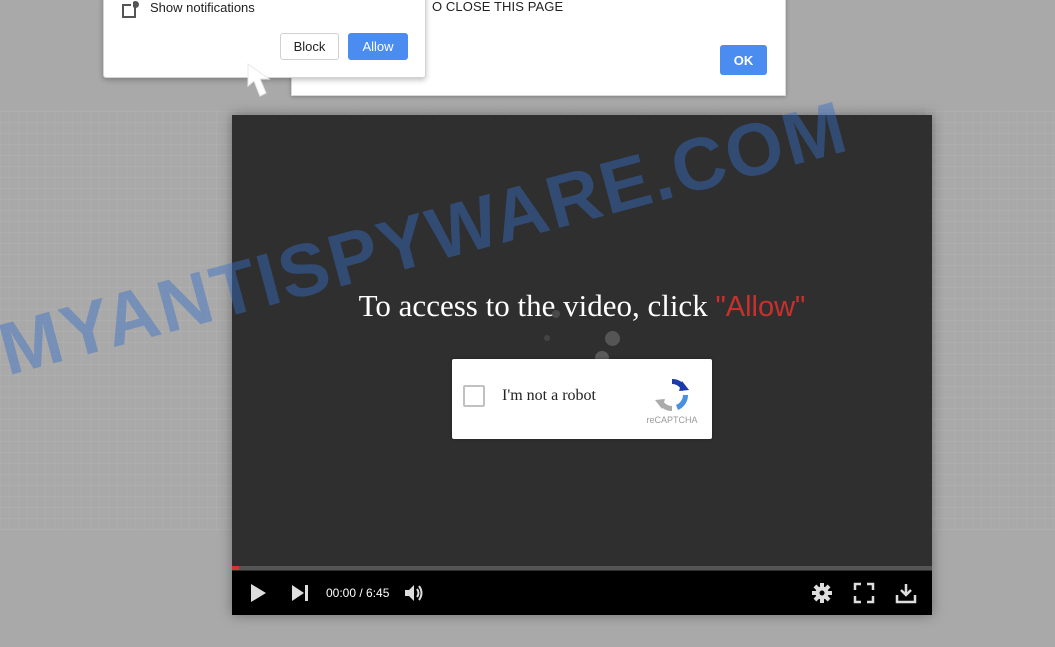 This screenshot has height=647, width=1055. What do you see at coordinates (300, 593) in the screenshot?
I see `next-icon` at bounding box center [300, 593].